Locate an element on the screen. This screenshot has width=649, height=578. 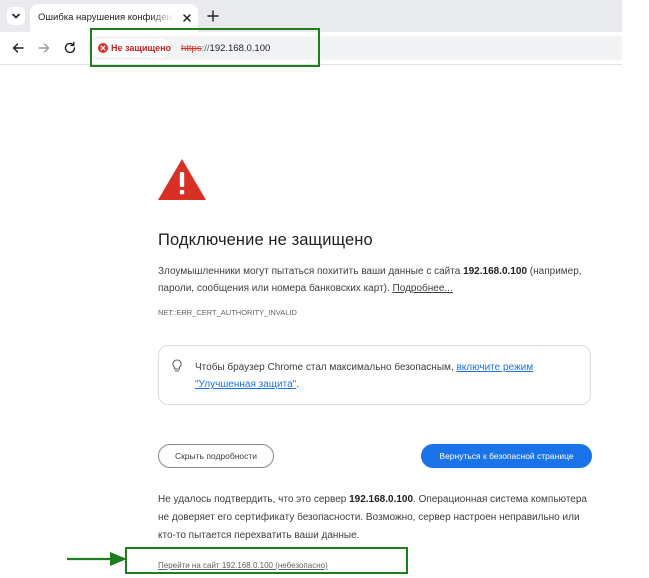
reload-icon is located at coordinates (70, 48).